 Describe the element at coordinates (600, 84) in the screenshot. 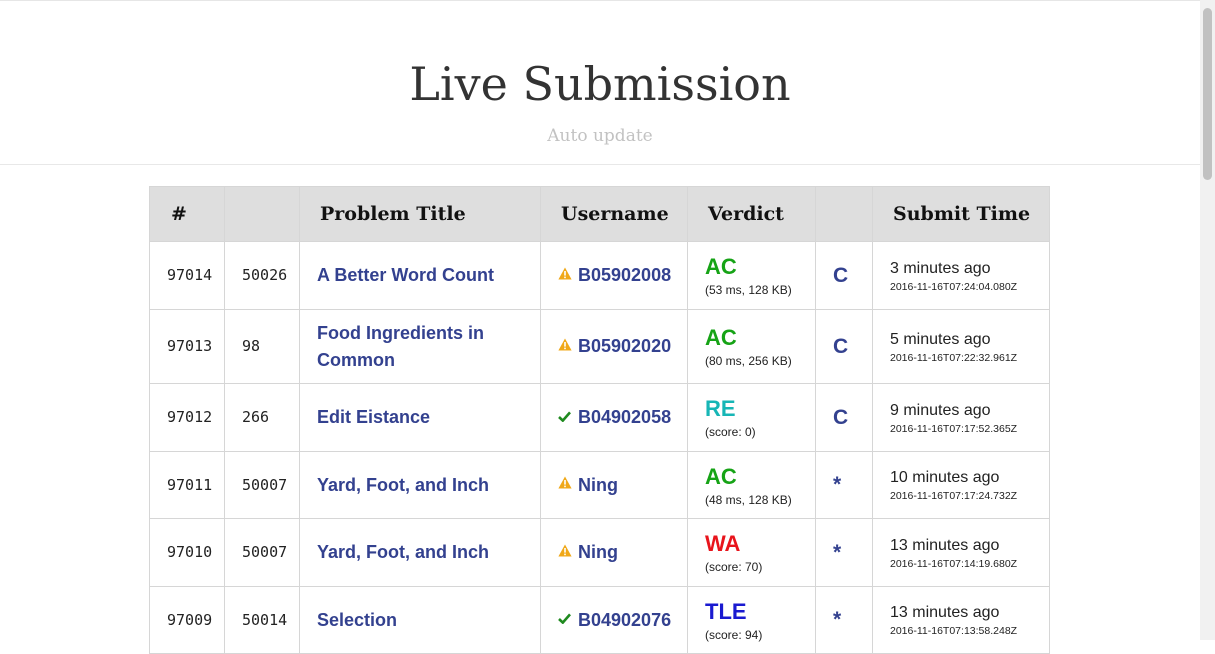

I see `page-title: Live Submission` at that location.